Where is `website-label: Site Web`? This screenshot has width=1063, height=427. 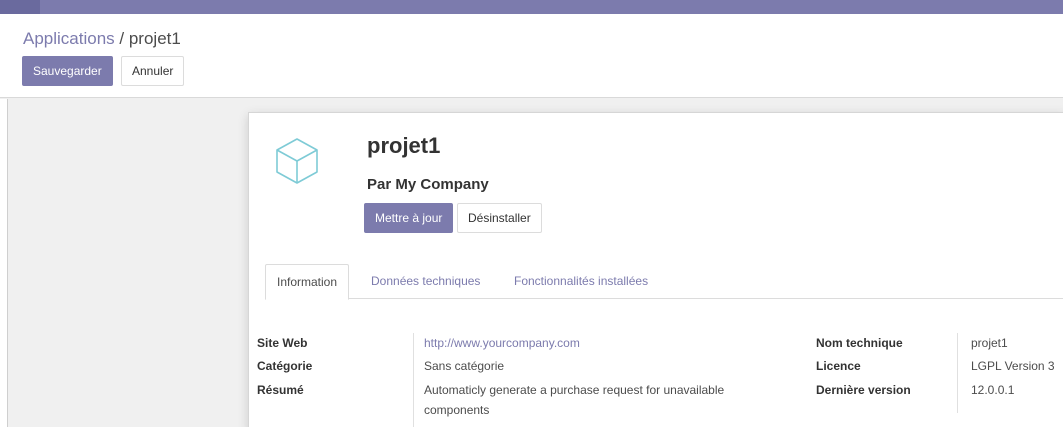 website-label: Site Web is located at coordinates (282, 343).